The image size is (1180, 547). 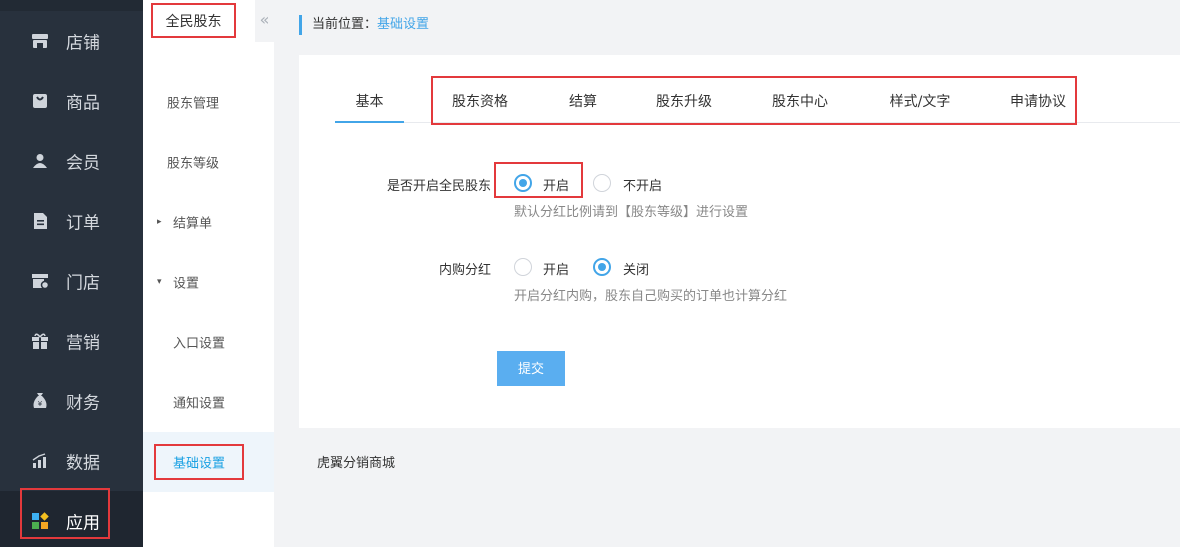 I want to click on internal-label: 内购分红, so click(x=464, y=270).